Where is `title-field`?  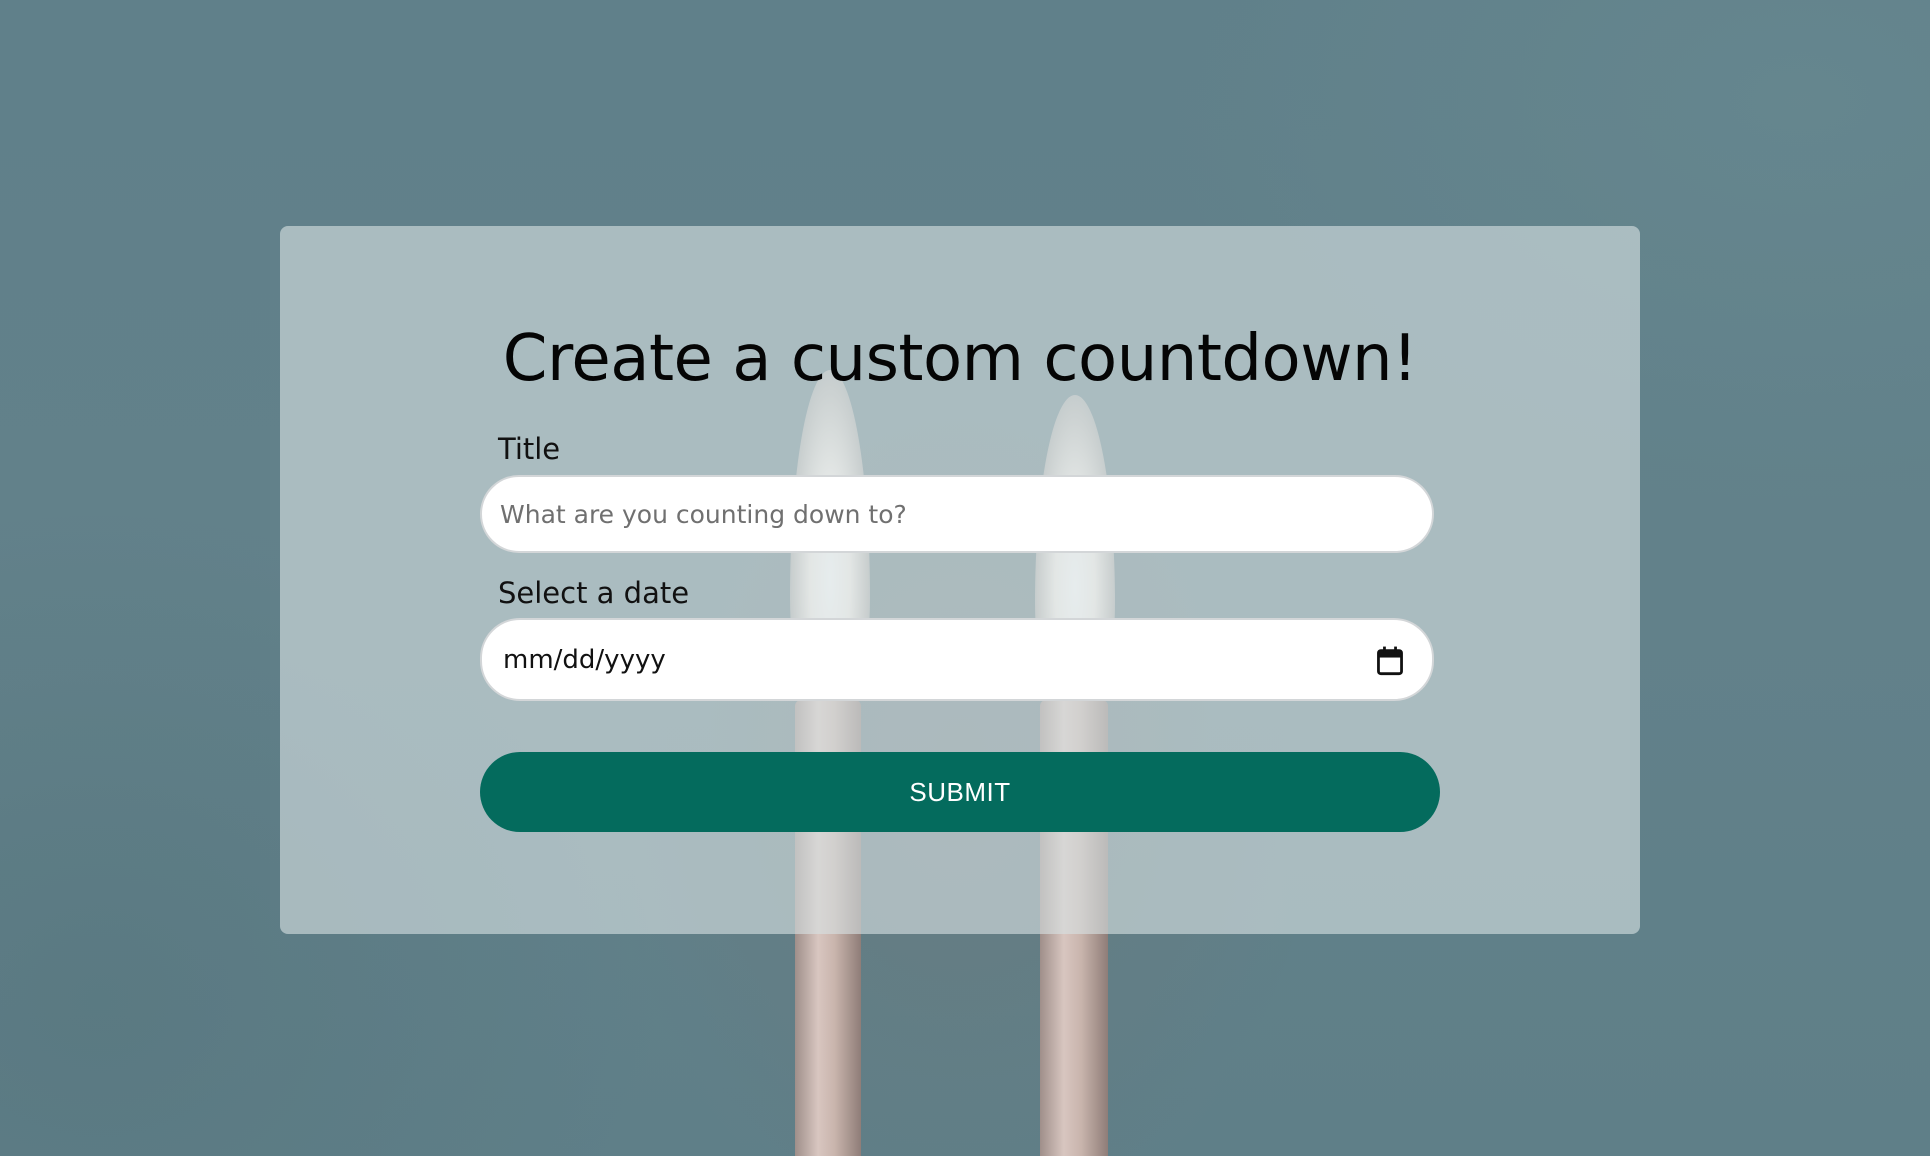 title-field is located at coordinates (957, 514).